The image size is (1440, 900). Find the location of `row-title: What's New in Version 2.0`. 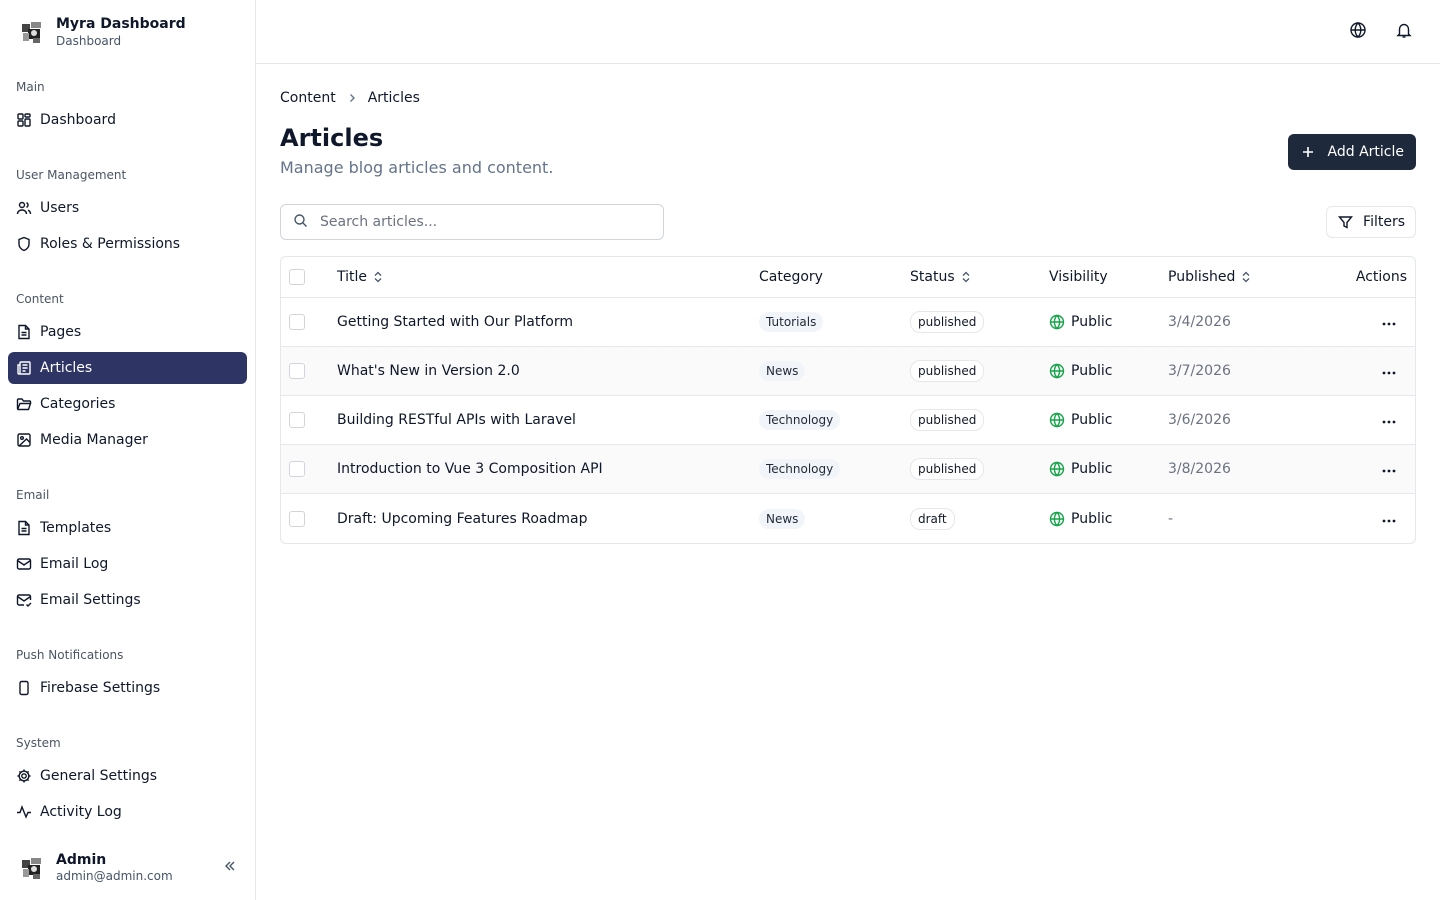

row-title: What's New in Version 2.0 is located at coordinates (548, 371).